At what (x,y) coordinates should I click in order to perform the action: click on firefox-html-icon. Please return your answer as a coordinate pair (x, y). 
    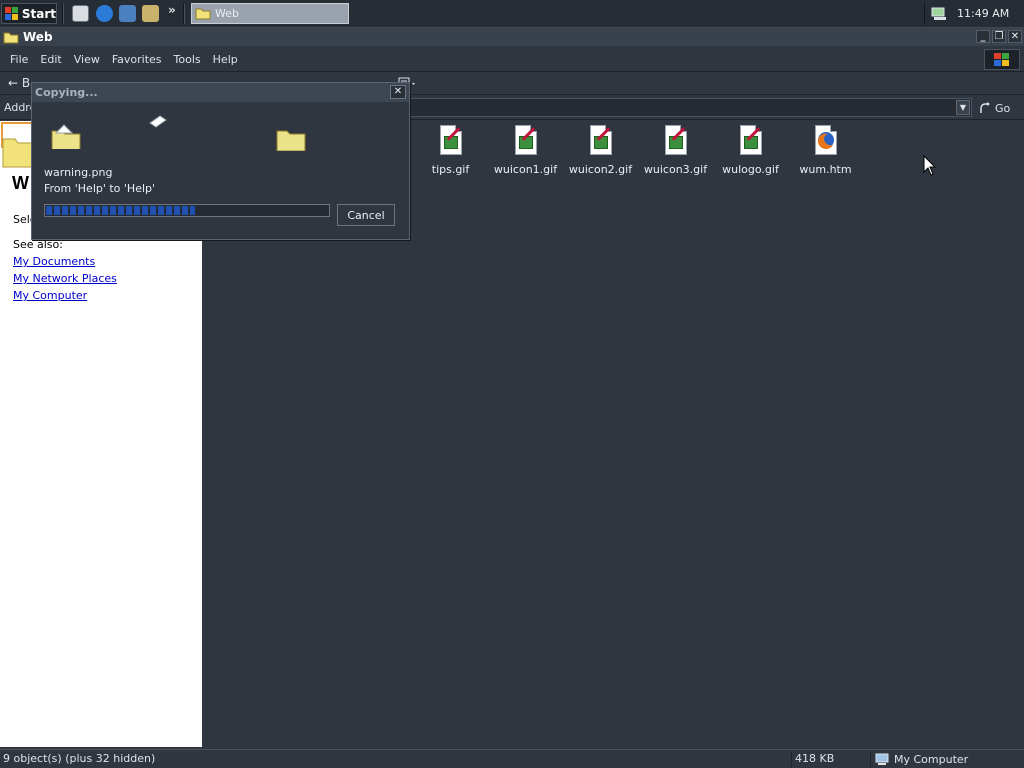
    Looking at the image, I should click on (826, 141).